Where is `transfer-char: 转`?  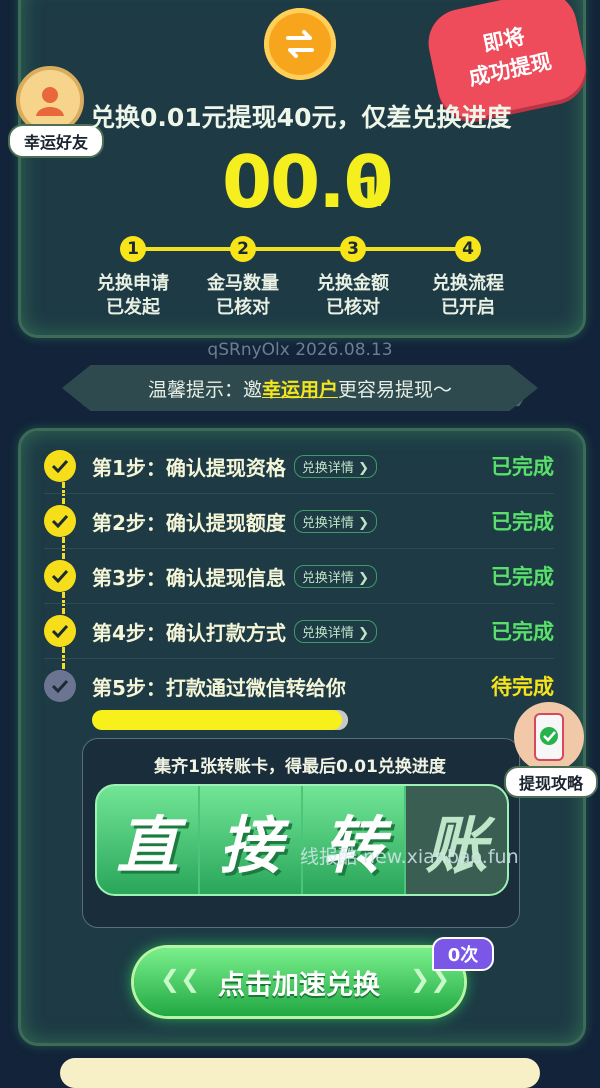
transfer-char: 转 is located at coordinates (354, 840).